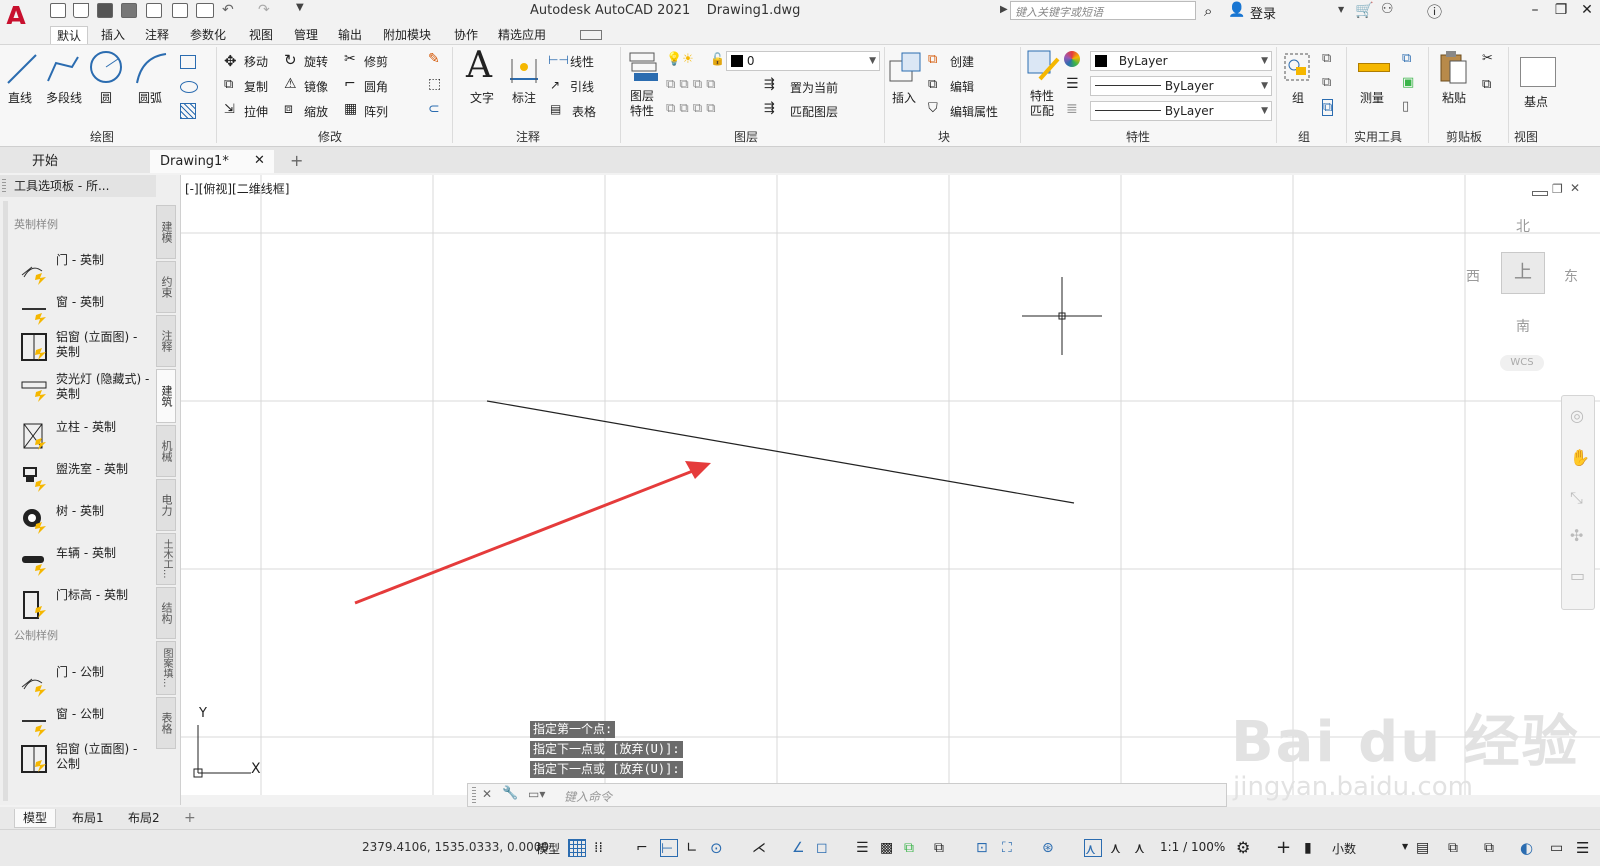 This screenshot has height=866, width=1600. What do you see at coordinates (1051, 848) in the screenshot?
I see `gizmo-icon: ⊛` at bounding box center [1051, 848].